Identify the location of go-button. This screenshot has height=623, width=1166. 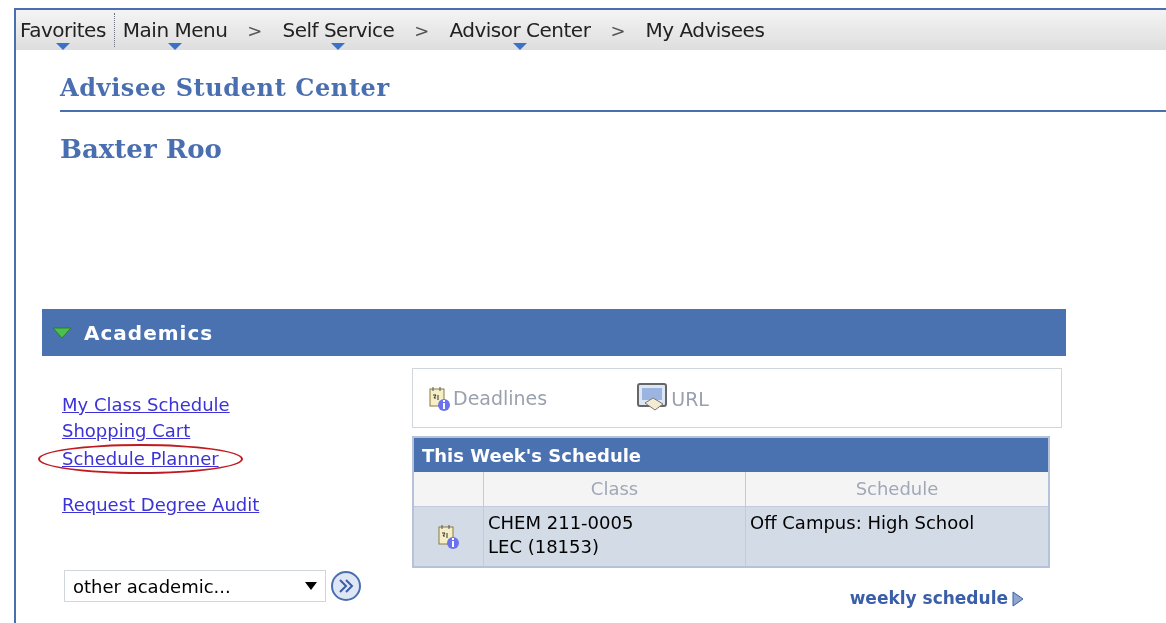
(346, 586).